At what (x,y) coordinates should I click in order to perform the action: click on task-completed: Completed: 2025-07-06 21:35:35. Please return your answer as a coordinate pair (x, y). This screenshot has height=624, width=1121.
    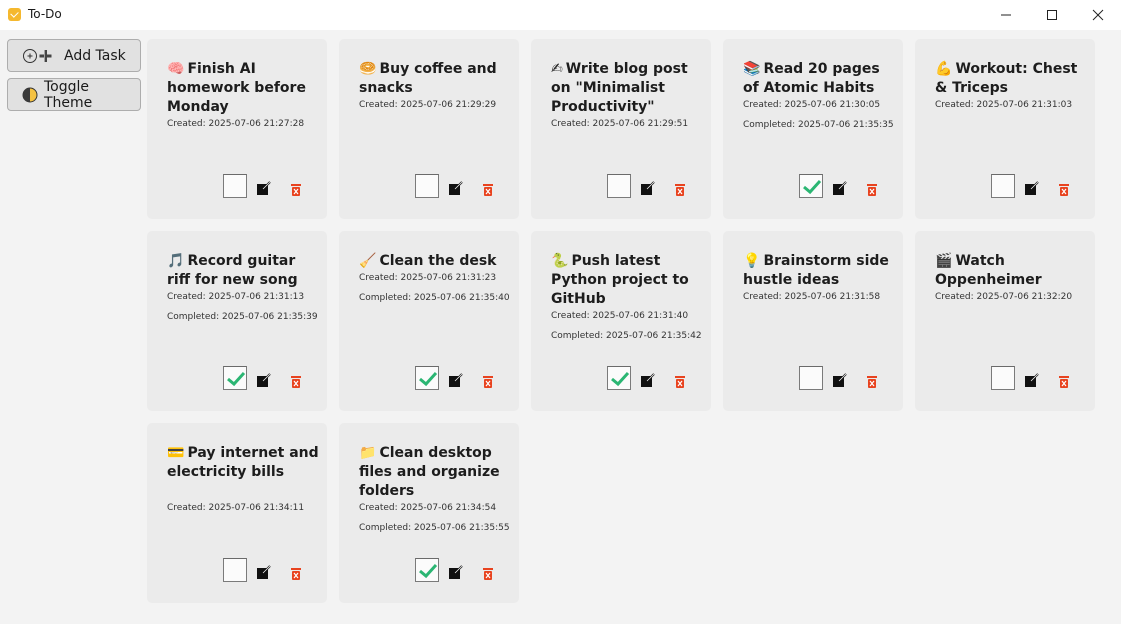
    Looking at the image, I should click on (818, 125).